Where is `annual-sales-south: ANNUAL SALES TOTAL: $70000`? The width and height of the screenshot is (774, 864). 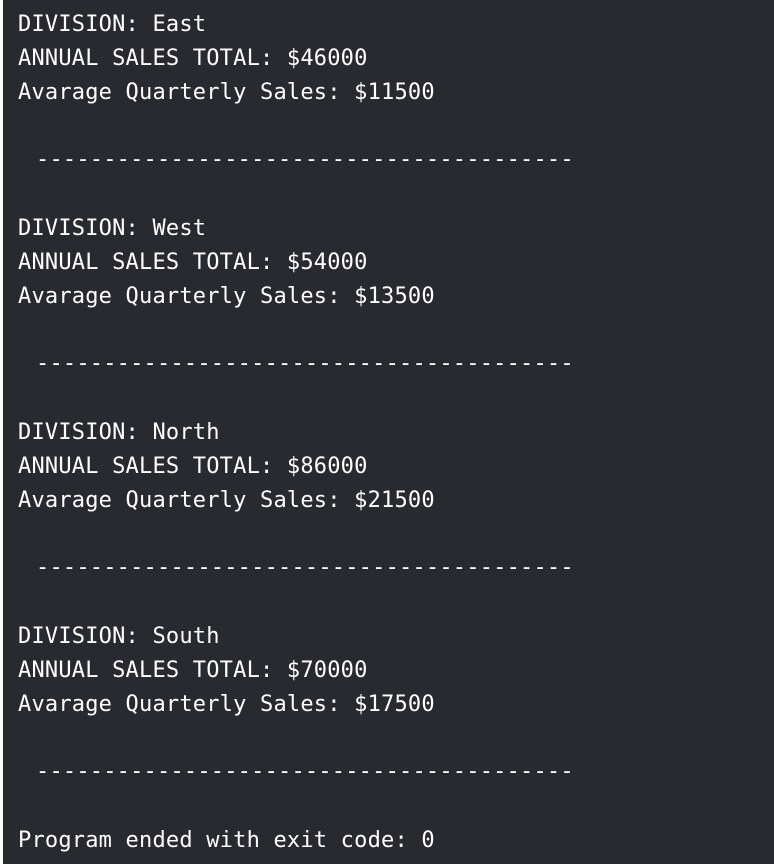
annual-sales-south: ANNUAL SALES TOTAL: $70000 is located at coordinates (193, 670).